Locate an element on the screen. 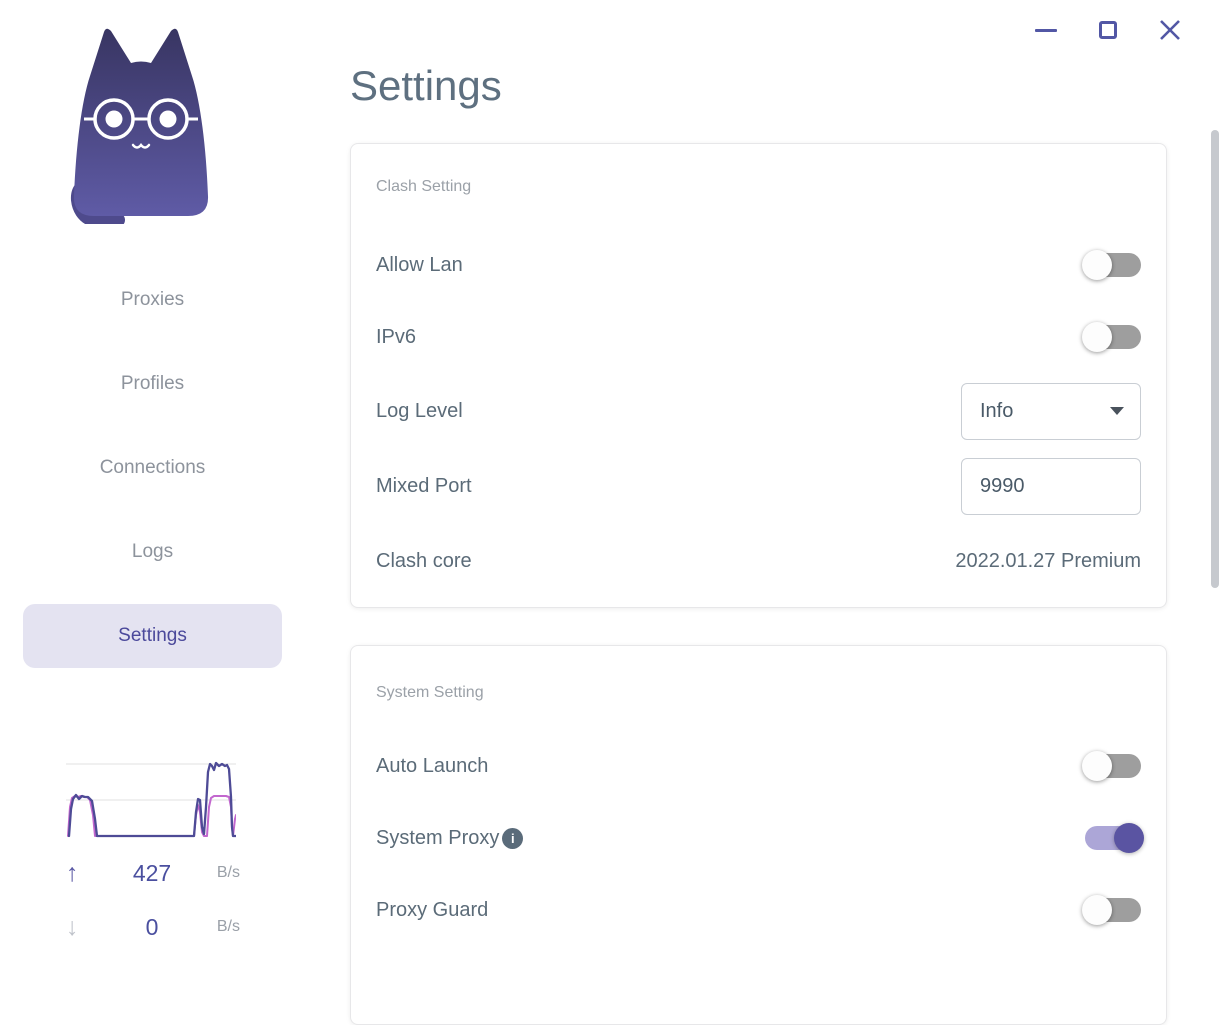 Image resolution: width=1222 pixels, height=1025 pixels. system-proxy-label: System Proxy i is located at coordinates (450, 838).